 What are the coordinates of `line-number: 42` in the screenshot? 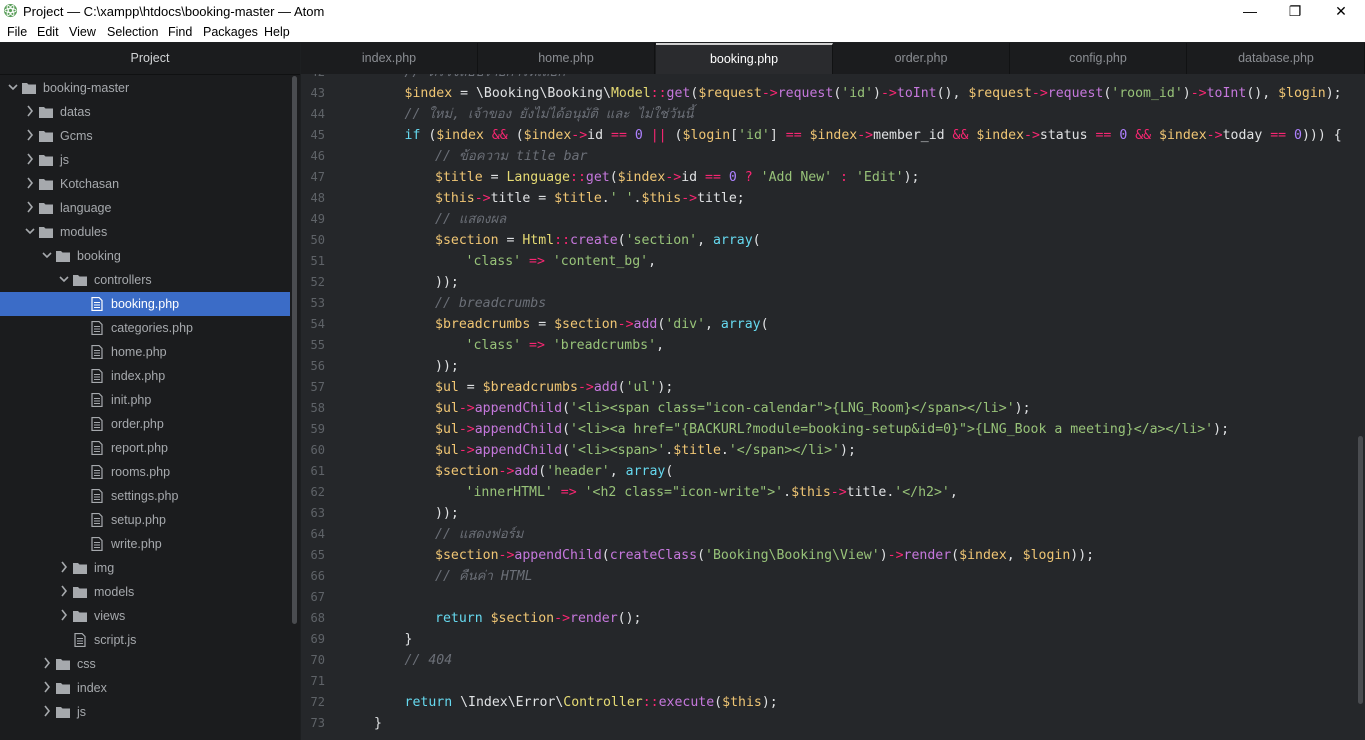 It's located at (313, 76).